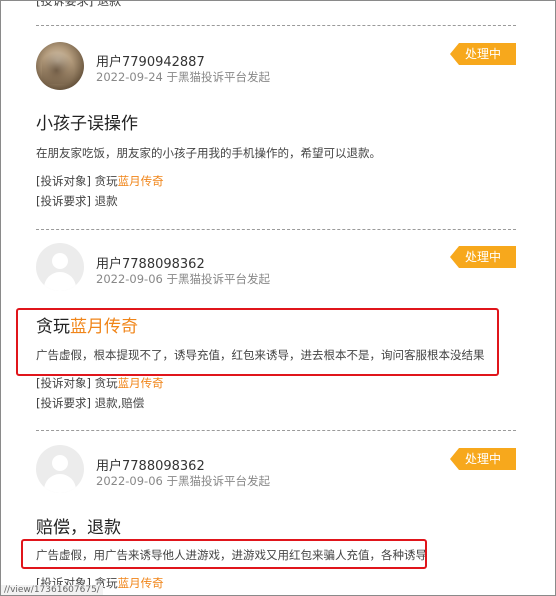  I want to click on partial-demand-line: [投诉要求] 退款, so click(79, 4).